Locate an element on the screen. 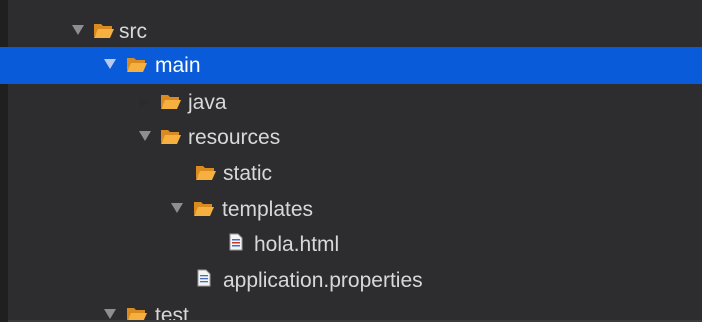 The width and height of the screenshot is (715, 322). tree-item-label: main is located at coordinates (178, 65).